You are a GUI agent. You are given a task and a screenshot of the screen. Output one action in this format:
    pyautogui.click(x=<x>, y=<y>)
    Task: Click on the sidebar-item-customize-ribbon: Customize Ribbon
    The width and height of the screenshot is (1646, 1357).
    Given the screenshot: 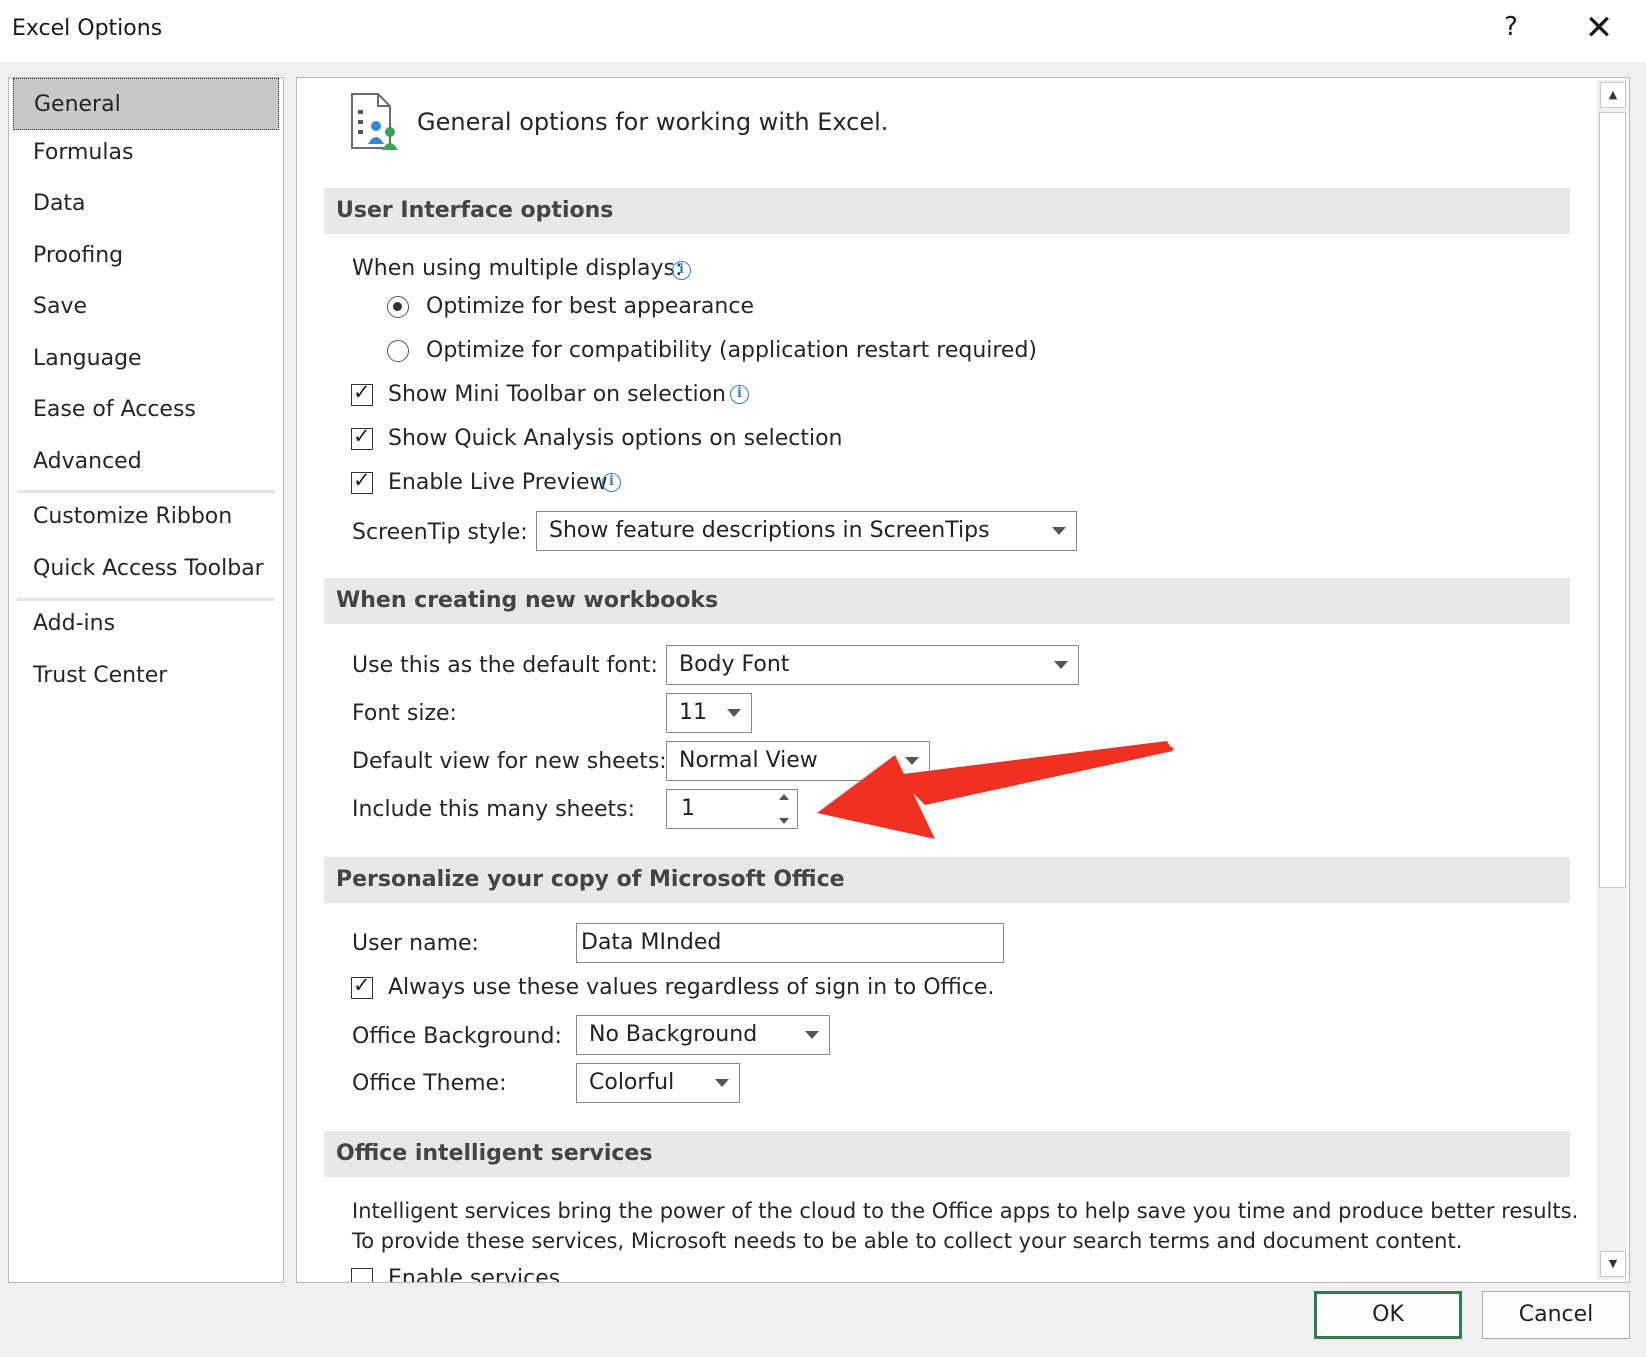 What is the action you would take?
    pyautogui.click(x=146, y=517)
    